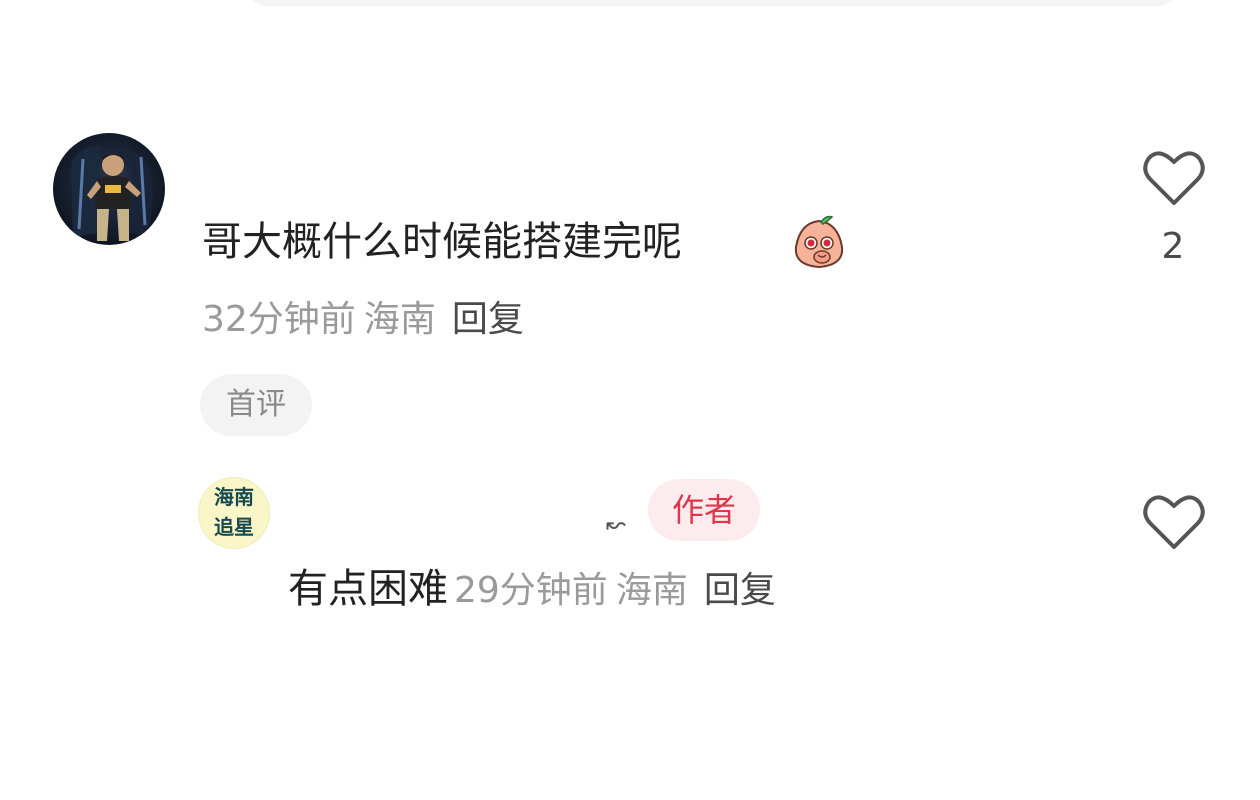  I want to click on replier-avatar: 海南 追星, so click(234, 513).